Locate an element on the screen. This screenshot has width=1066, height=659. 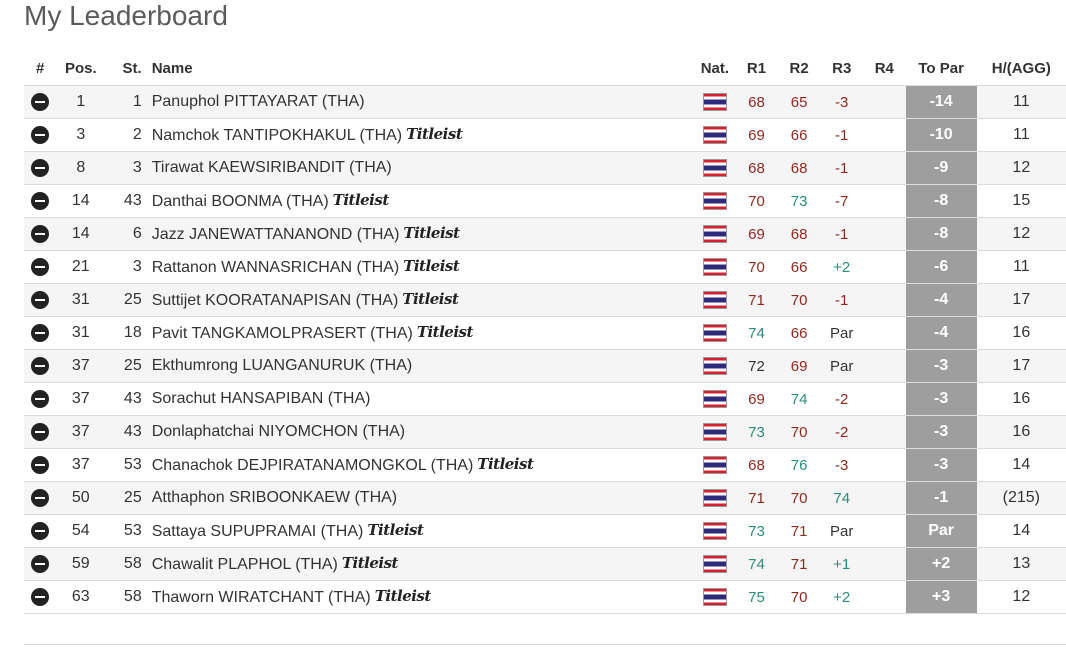
header-pos: Pos. is located at coordinates (80, 69).